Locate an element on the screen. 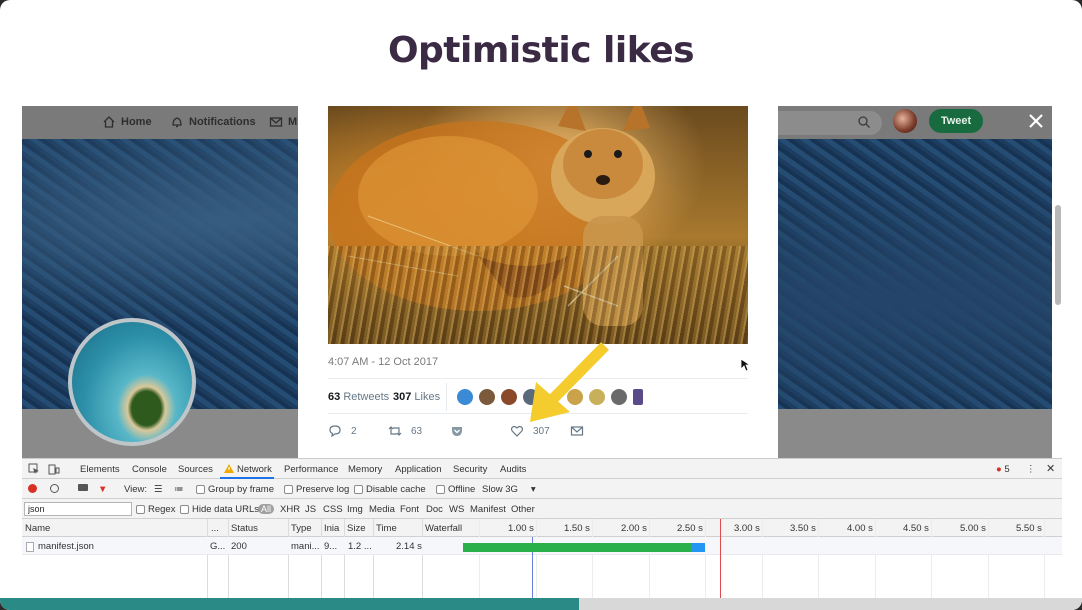  tab-application: Application is located at coordinates (418, 469).